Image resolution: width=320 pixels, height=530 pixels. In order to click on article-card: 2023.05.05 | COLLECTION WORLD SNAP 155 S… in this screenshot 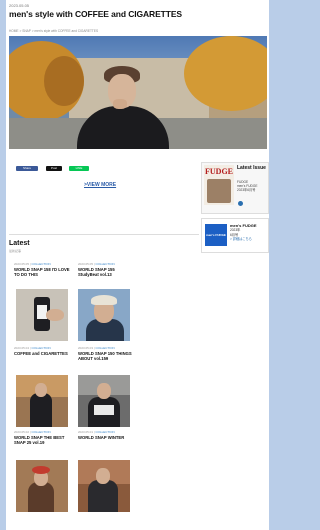, I will do `click(106, 269)`.